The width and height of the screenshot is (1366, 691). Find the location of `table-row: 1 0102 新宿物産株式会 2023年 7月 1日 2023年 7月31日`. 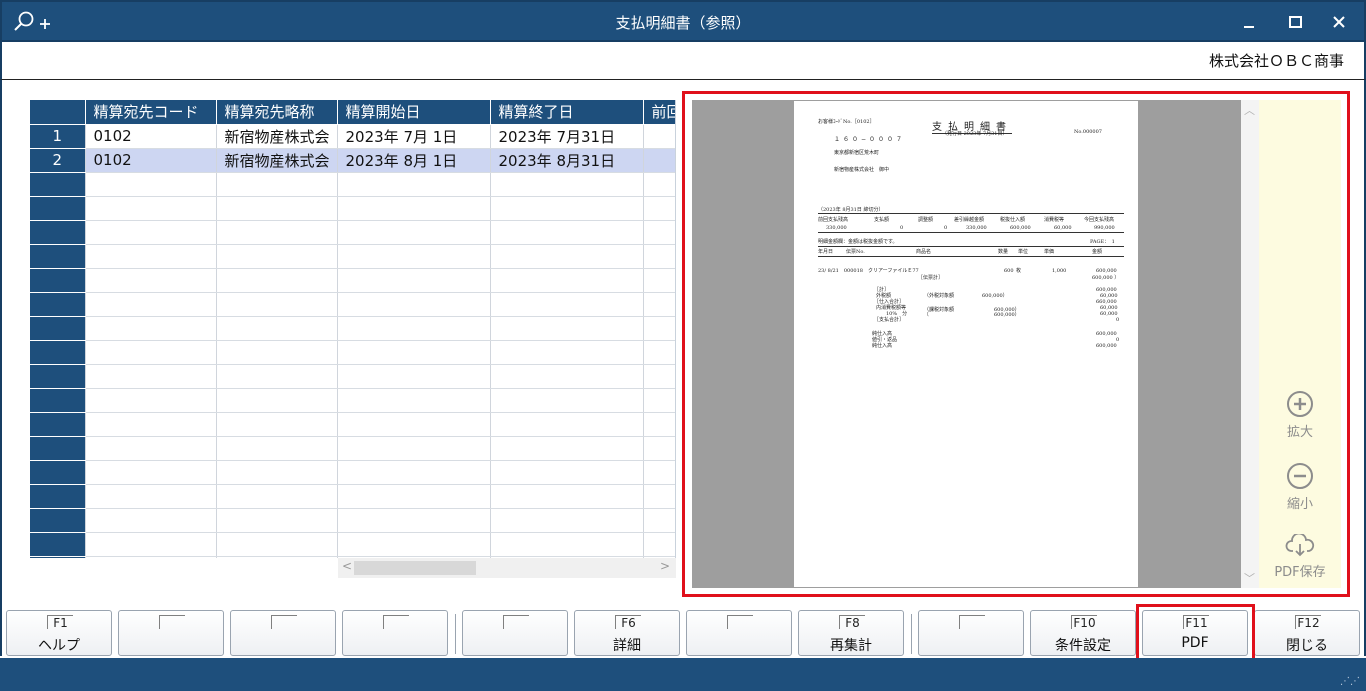

table-row: 1 0102 新宿物産株式会 2023年 7月 1日 2023年 7月31日 is located at coordinates (352, 136).